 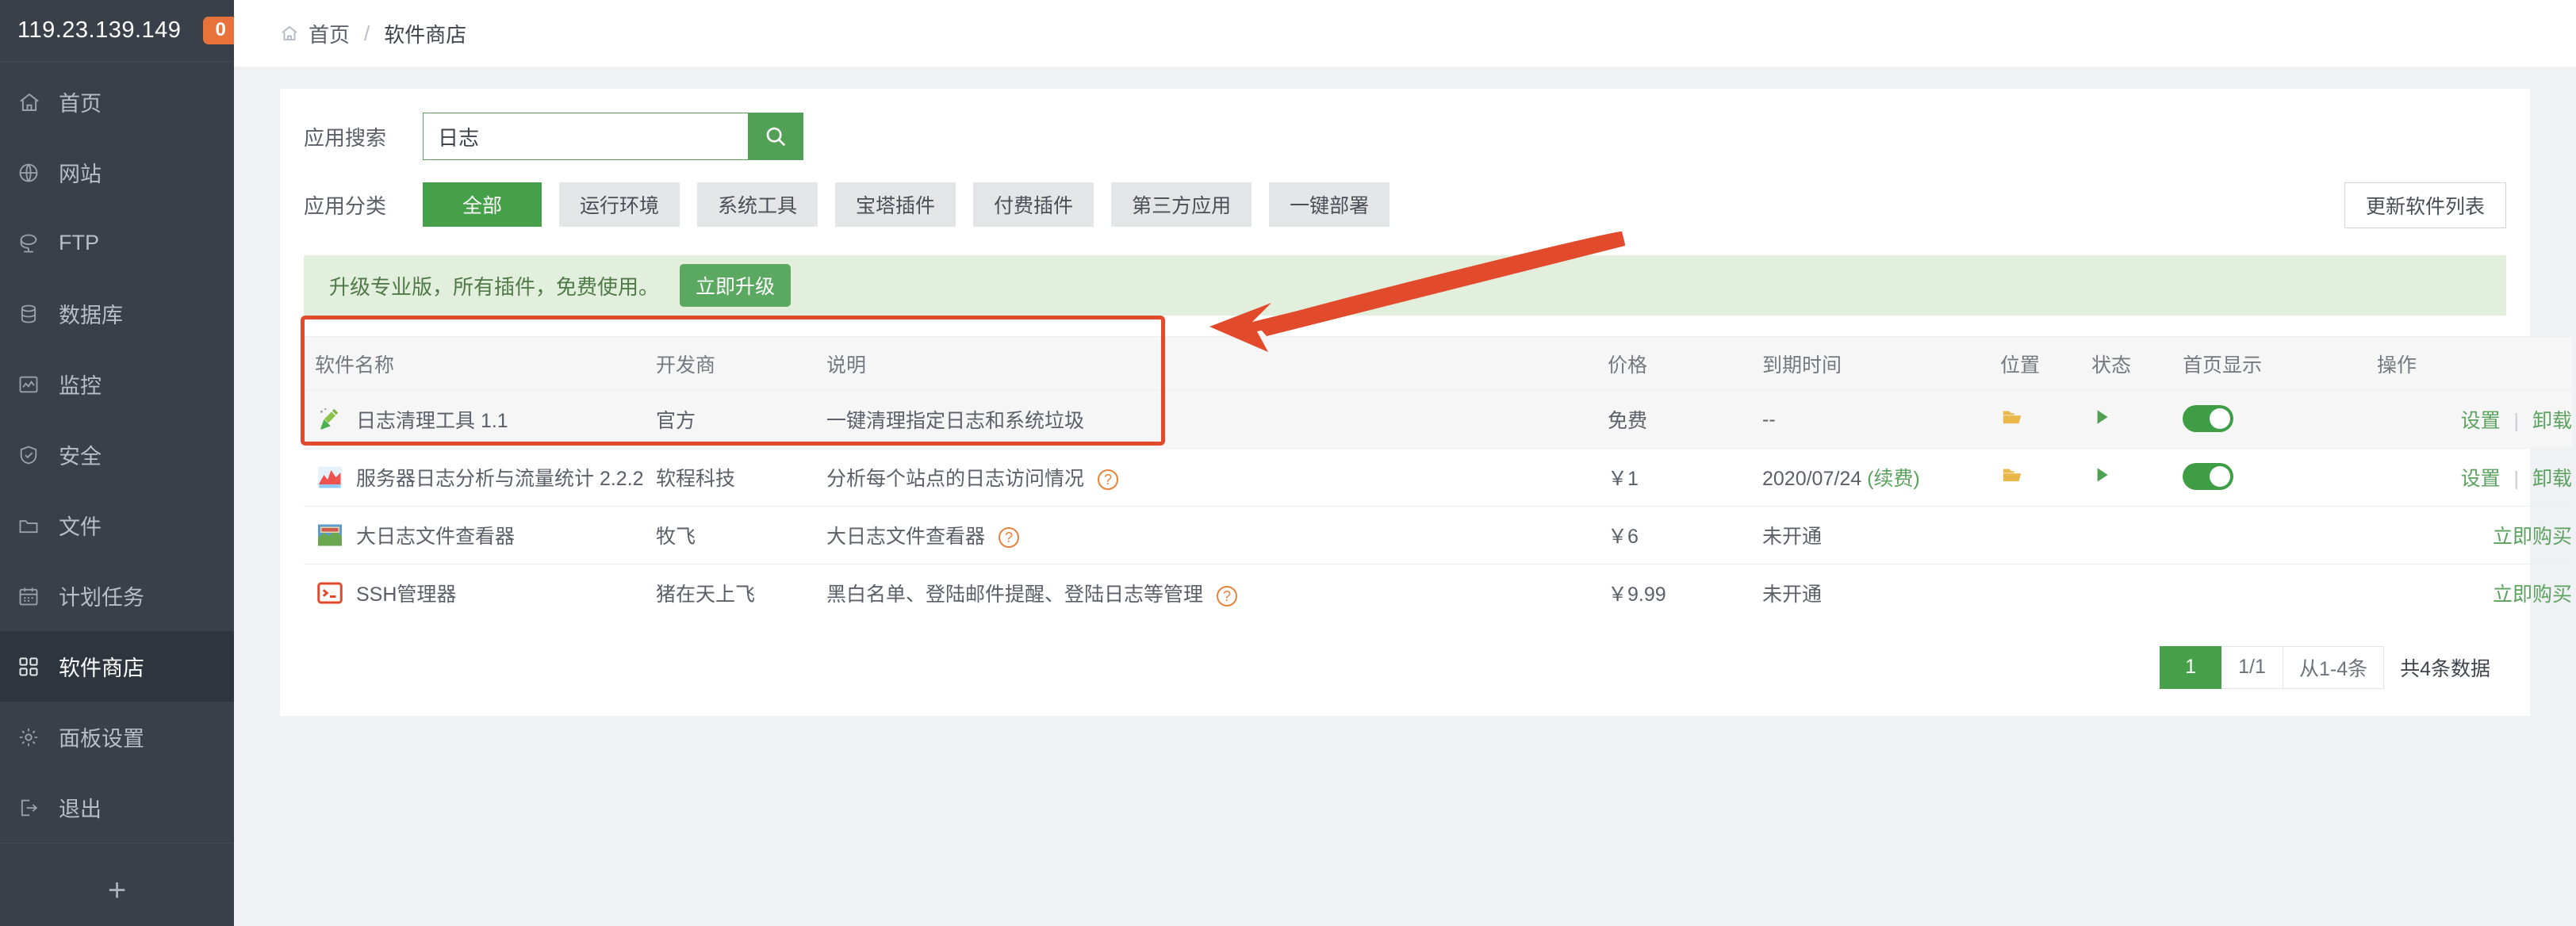 What do you see at coordinates (80, 104) in the screenshot?
I see `sidebar-item-label: 首页` at bounding box center [80, 104].